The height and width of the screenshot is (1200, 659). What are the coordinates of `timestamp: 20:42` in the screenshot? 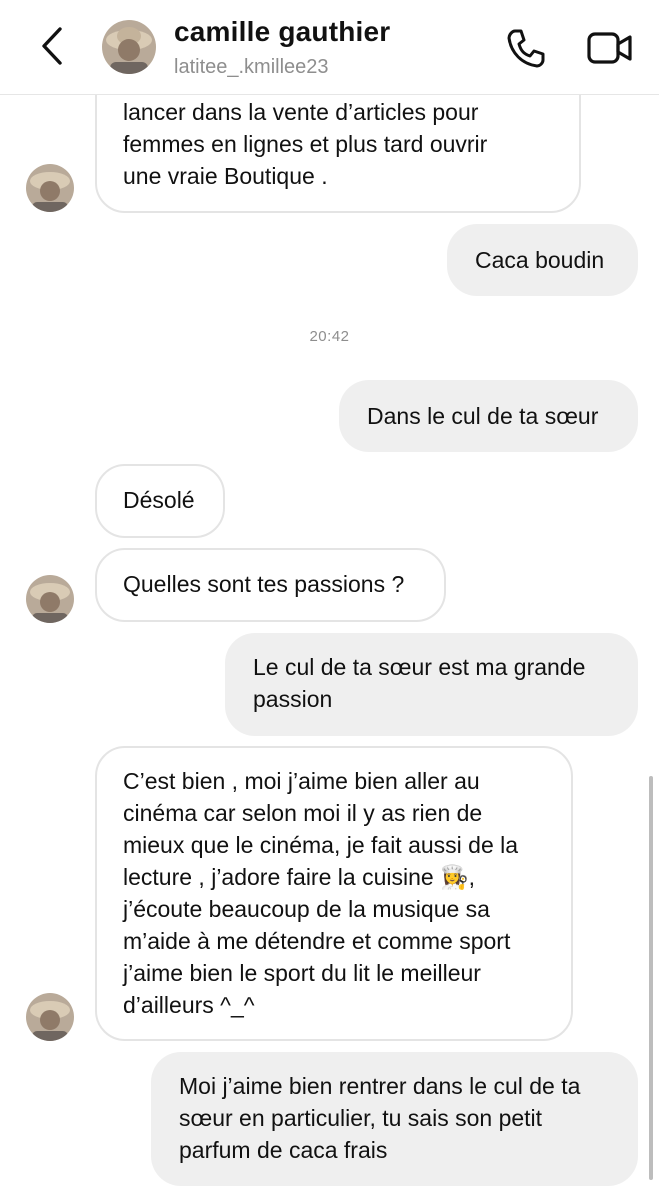 It's located at (329, 336).